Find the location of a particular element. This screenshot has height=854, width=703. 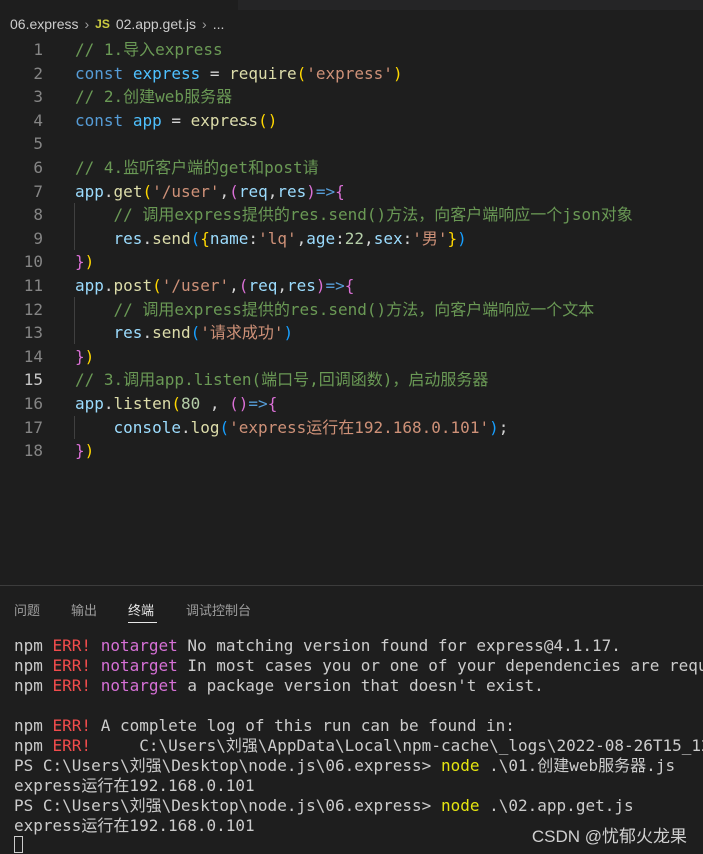

terminal-token-plain is located at coordinates (96, 685).